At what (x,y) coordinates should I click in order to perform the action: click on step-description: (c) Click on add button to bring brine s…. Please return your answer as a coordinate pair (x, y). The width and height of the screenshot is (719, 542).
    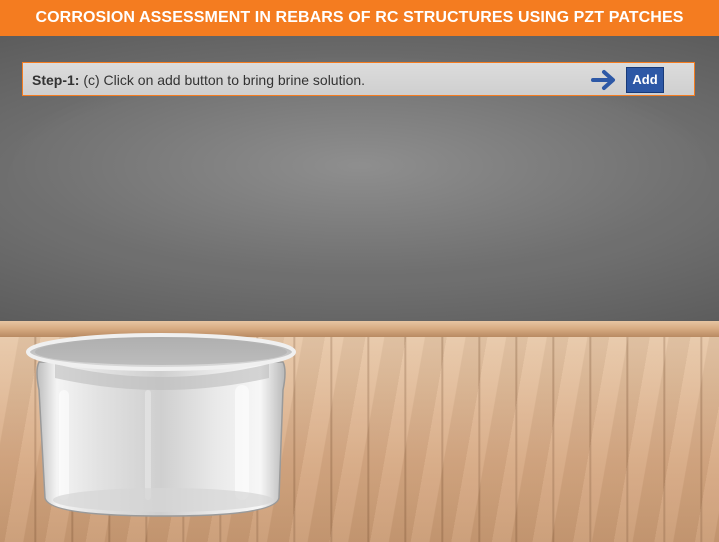
    Looking at the image, I should click on (222, 80).